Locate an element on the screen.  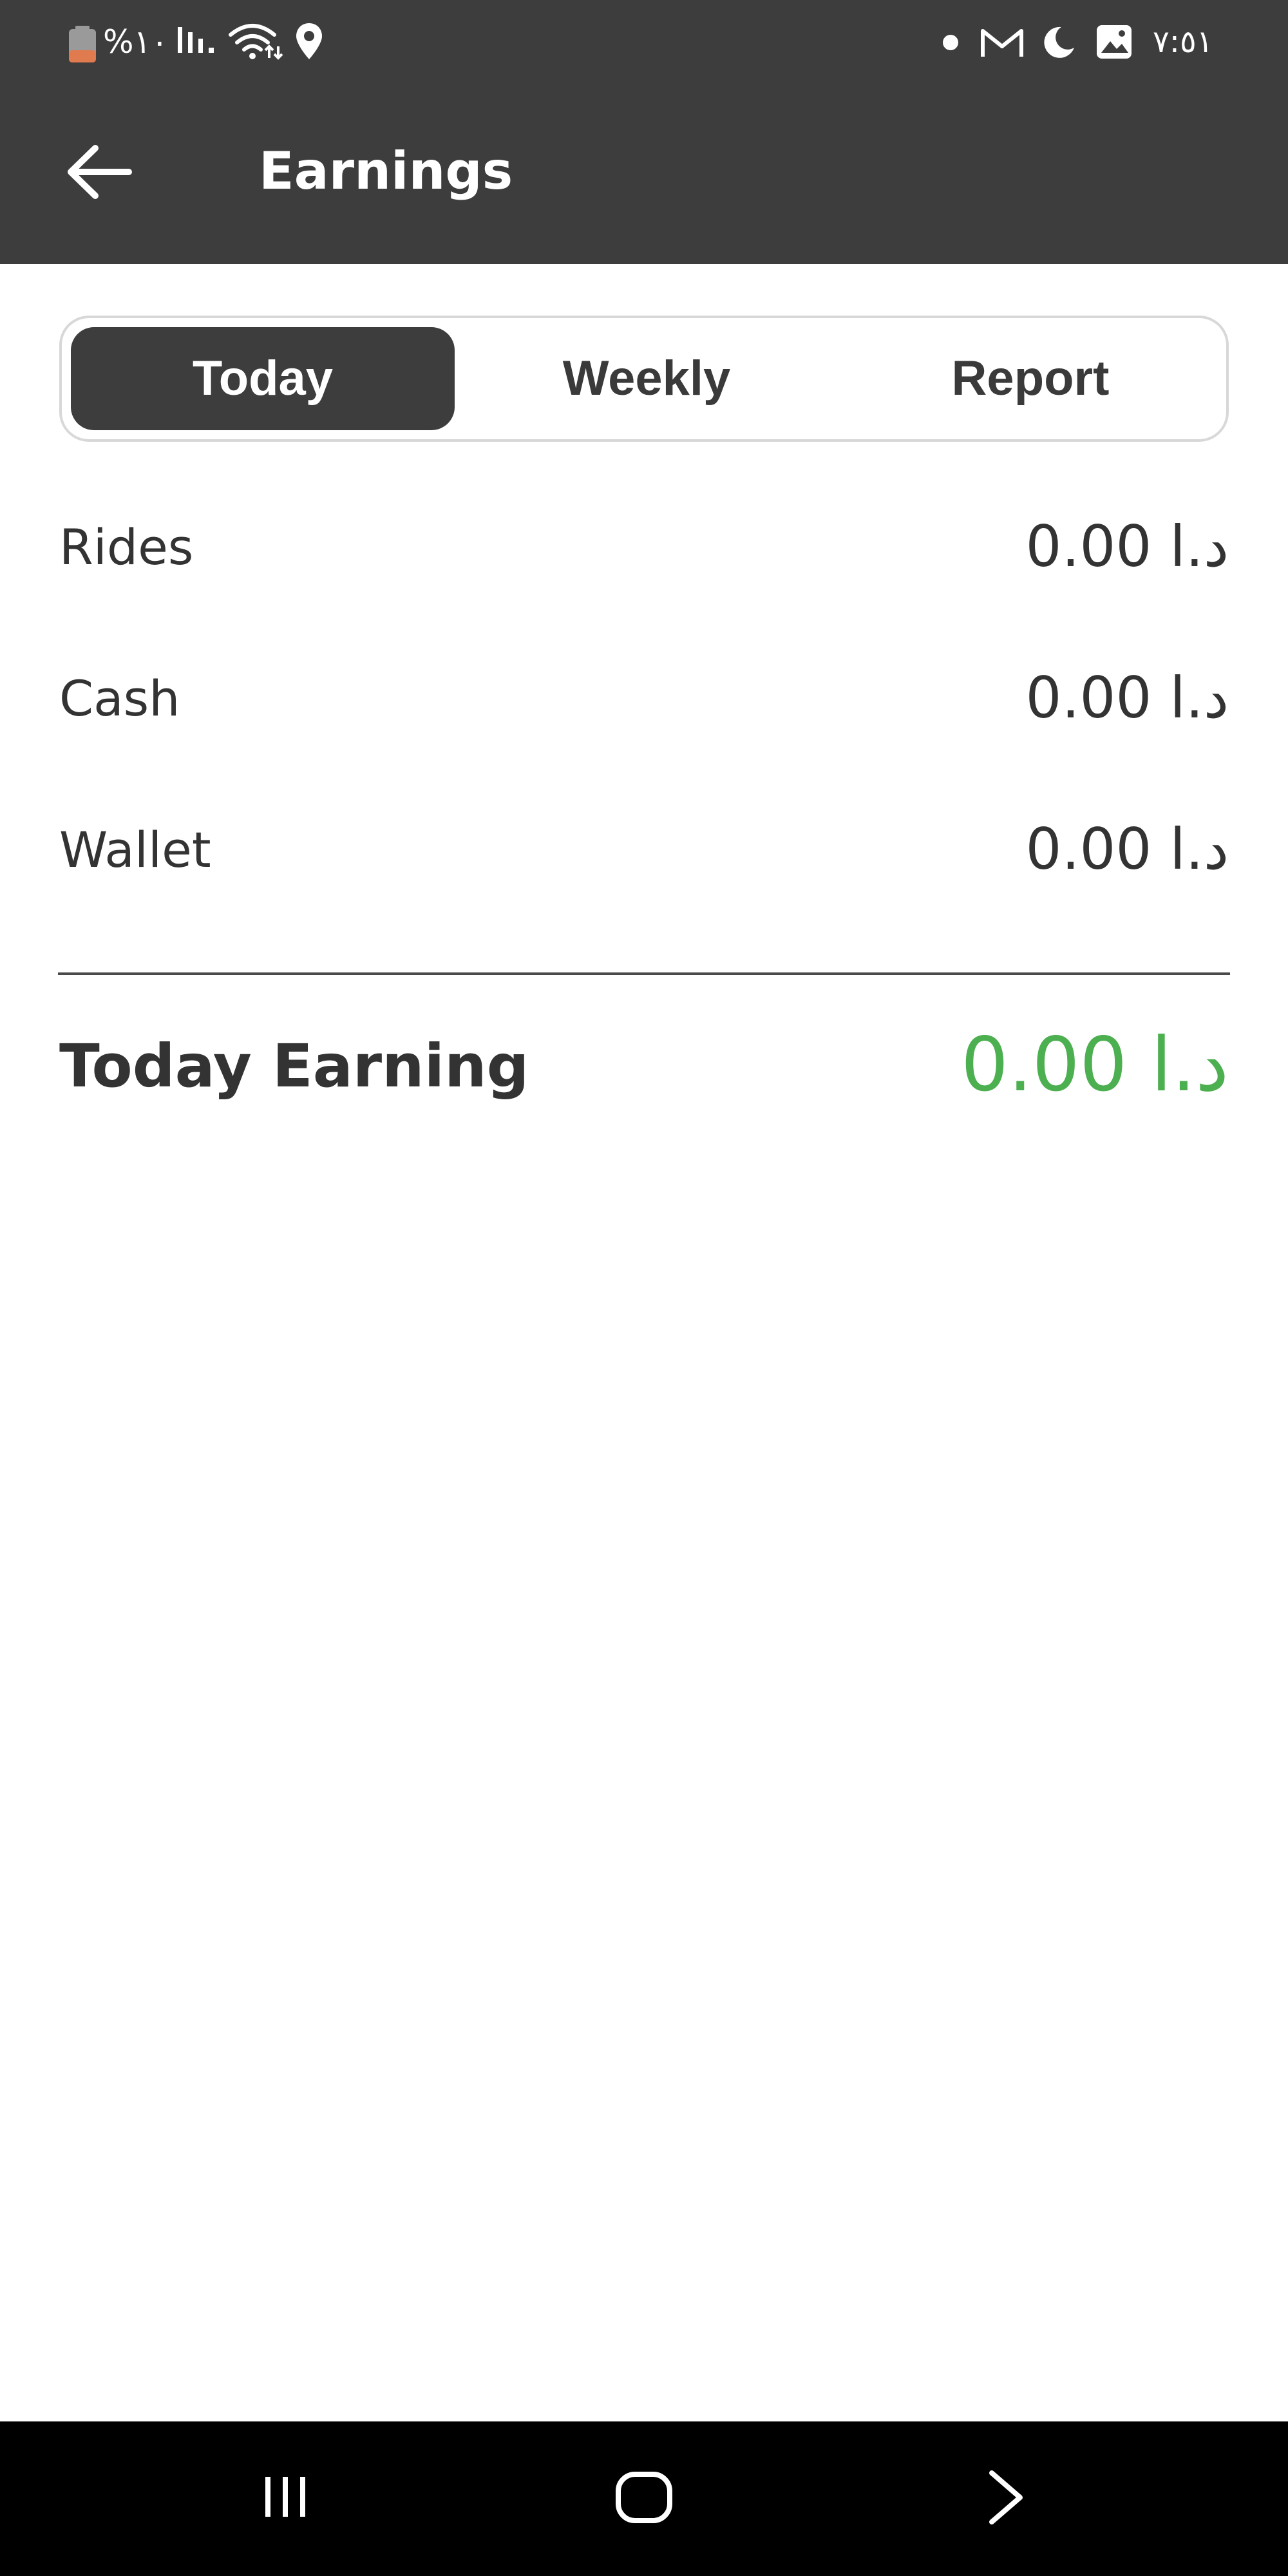
cash-label: Cash is located at coordinates (120, 698).